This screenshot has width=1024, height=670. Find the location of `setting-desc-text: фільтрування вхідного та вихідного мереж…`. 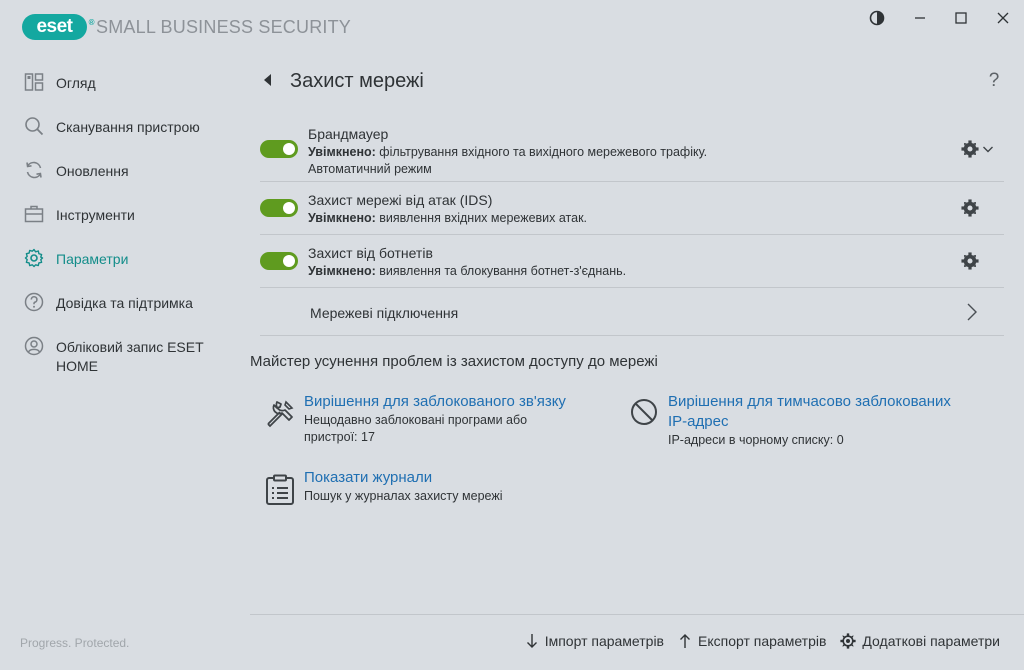

setting-desc-text: фільтрування вхідного та вихідного мереж… is located at coordinates (541, 152).